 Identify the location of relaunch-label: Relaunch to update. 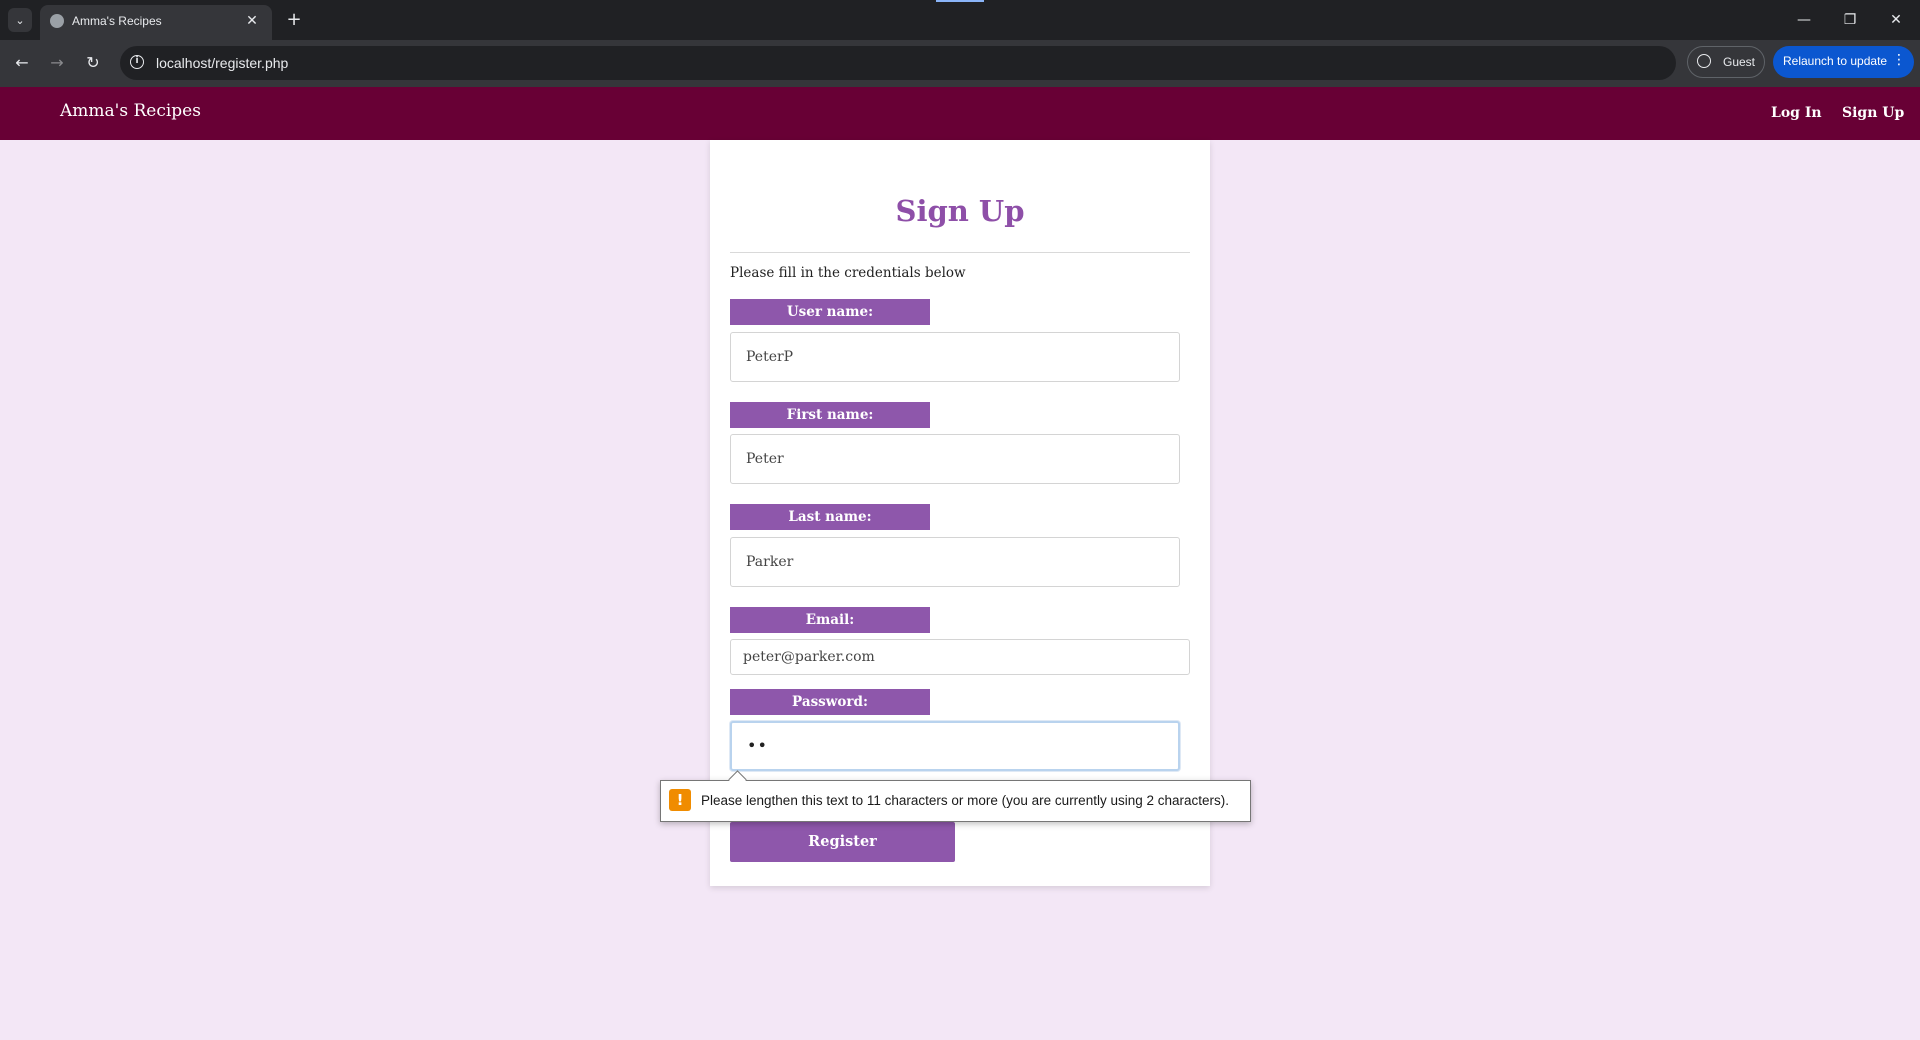
(1835, 61).